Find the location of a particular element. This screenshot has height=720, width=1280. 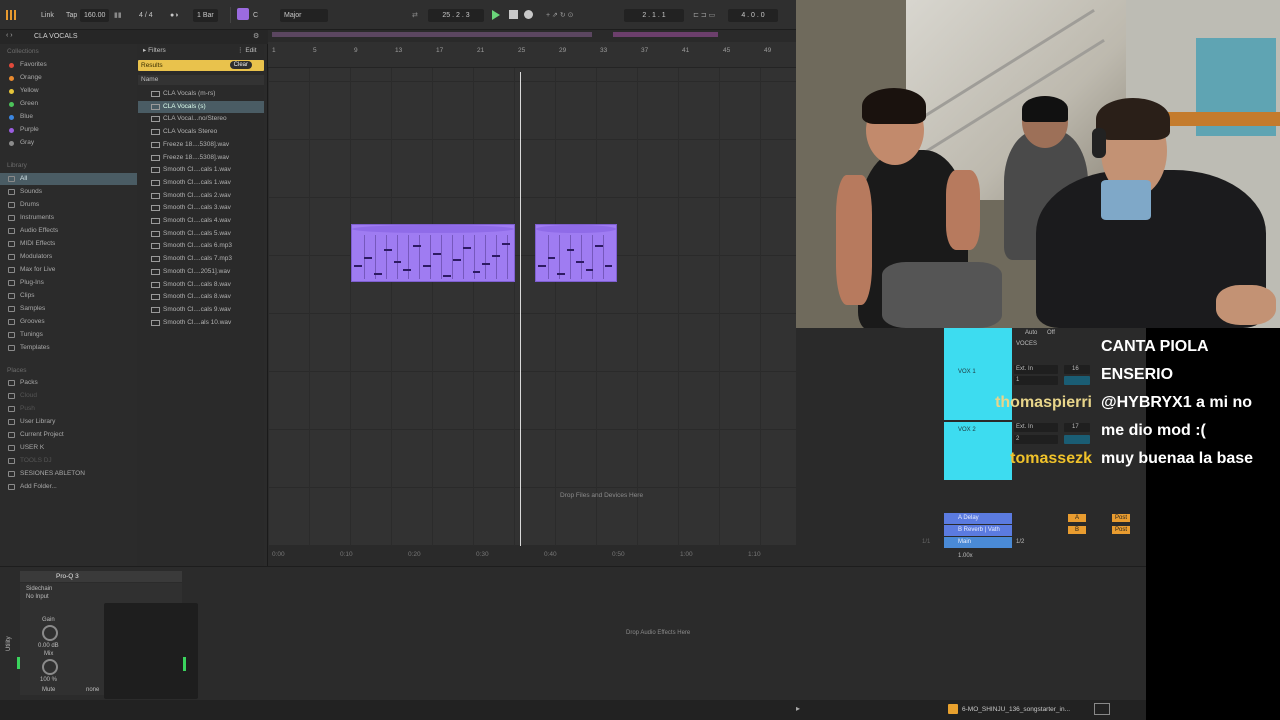

stop-button is located at coordinates (513, 14).